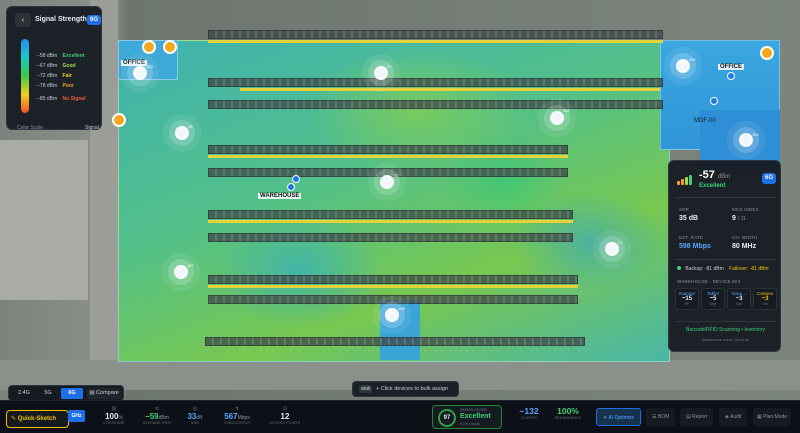  Describe the element at coordinates (689, 218) in the screenshot. I see `snr-value: 35 dB` at that location.